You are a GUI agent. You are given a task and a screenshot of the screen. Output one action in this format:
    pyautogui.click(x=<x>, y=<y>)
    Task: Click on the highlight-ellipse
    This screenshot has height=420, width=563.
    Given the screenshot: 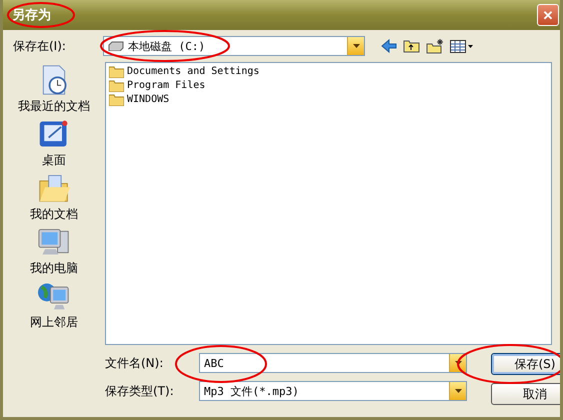 What is the action you would take?
    pyautogui.click(x=41, y=15)
    